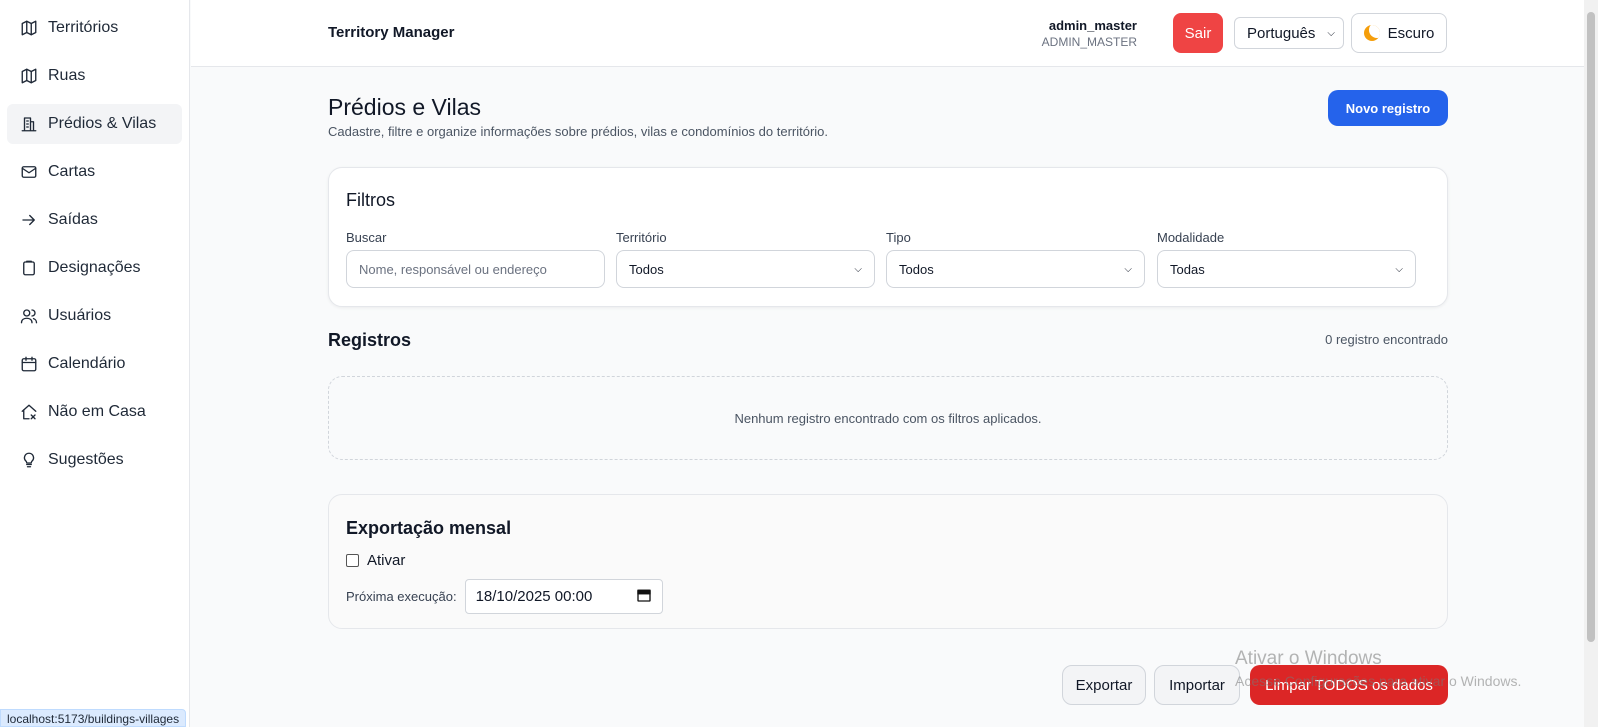 This screenshot has width=1598, height=727. I want to click on house-x-icon, so click(29, 412).